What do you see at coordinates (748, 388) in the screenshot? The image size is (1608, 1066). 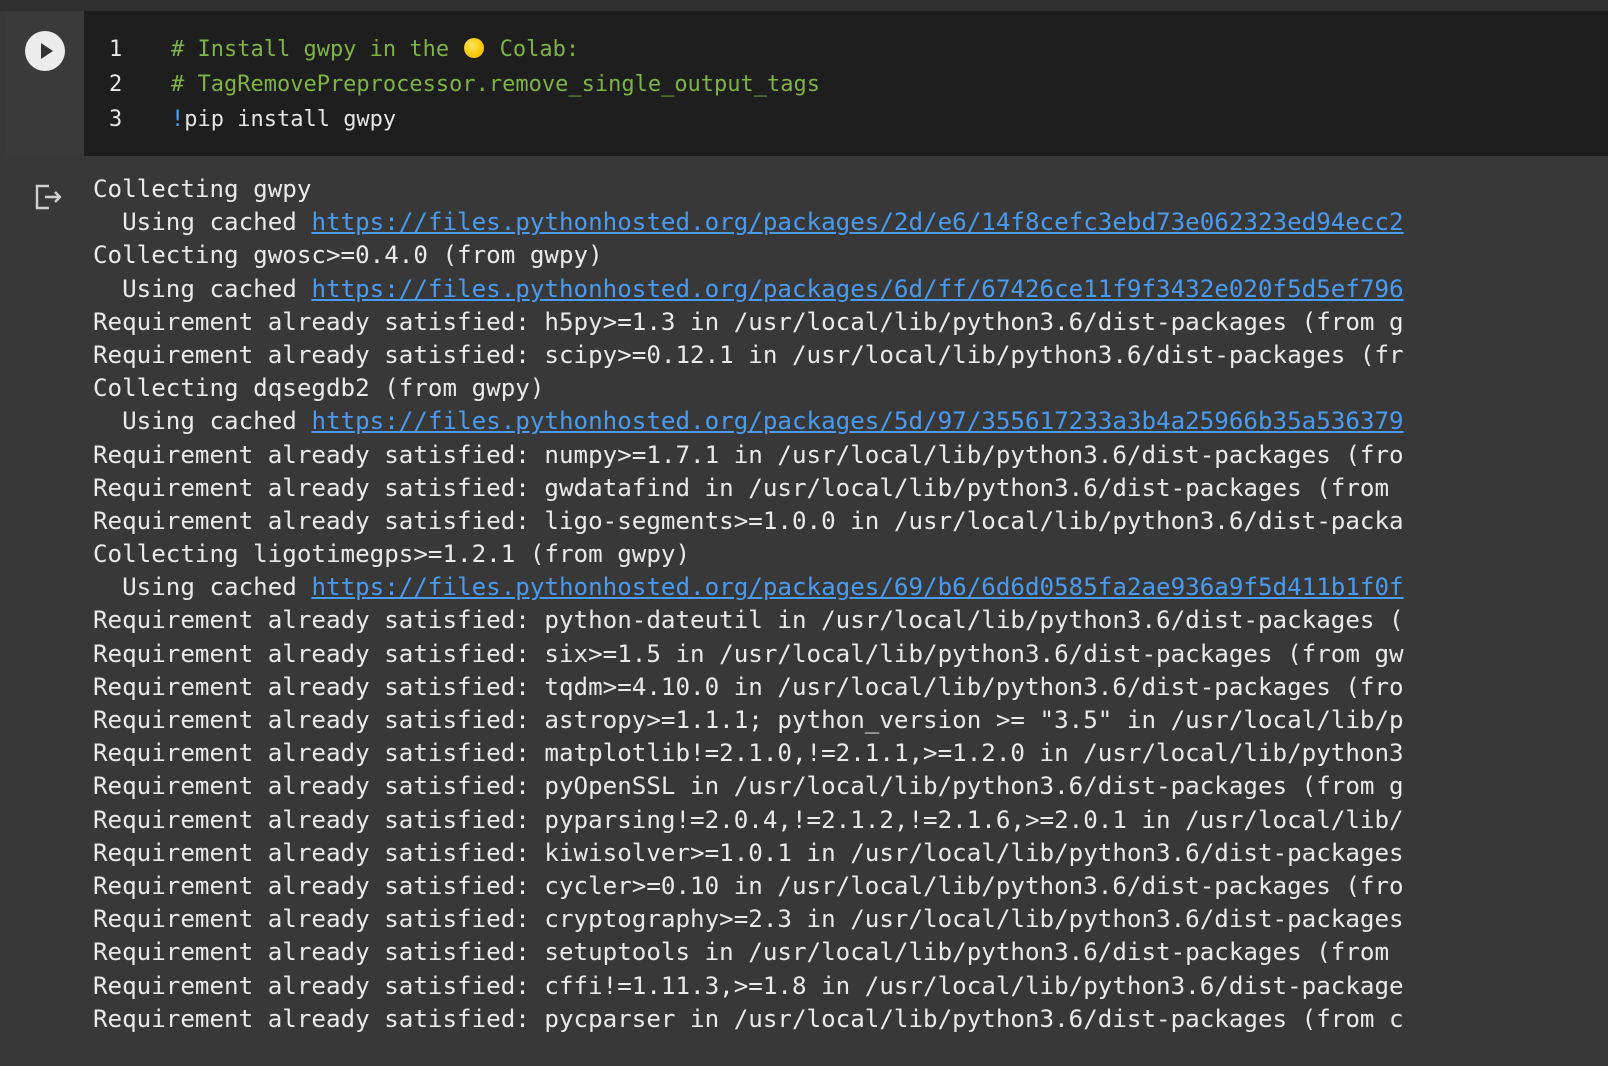 I see `output-line: Collecting dqsegdb2 (from gwpy)` at bounding box center [748, 388].